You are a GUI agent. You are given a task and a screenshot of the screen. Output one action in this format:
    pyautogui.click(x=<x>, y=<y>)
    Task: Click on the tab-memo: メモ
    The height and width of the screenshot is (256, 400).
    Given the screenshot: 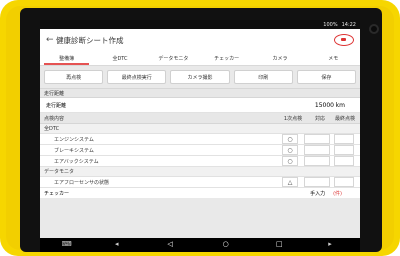 What is the action you would take?
    pyautogui.click(x=333, y=58)
    